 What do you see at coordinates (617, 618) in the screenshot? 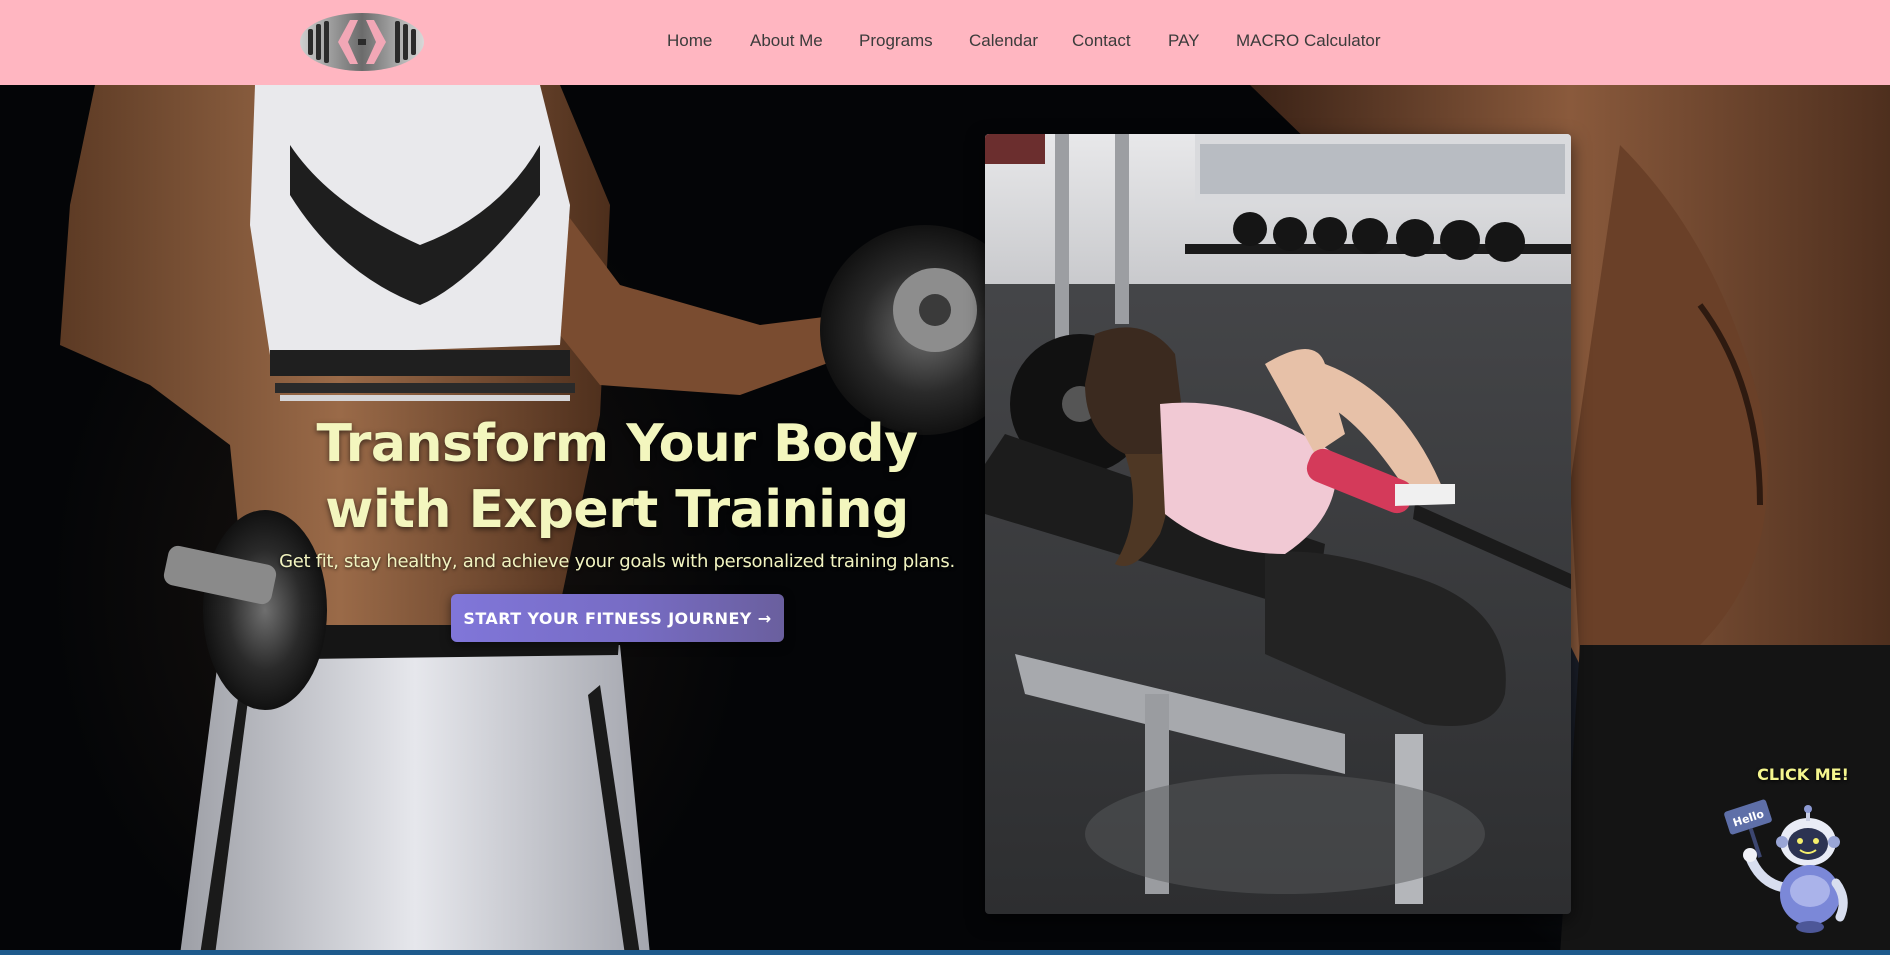
I see `start-journey-button: START YOUR FITNESS JOURNEY →` at bounding box center [617, 618].